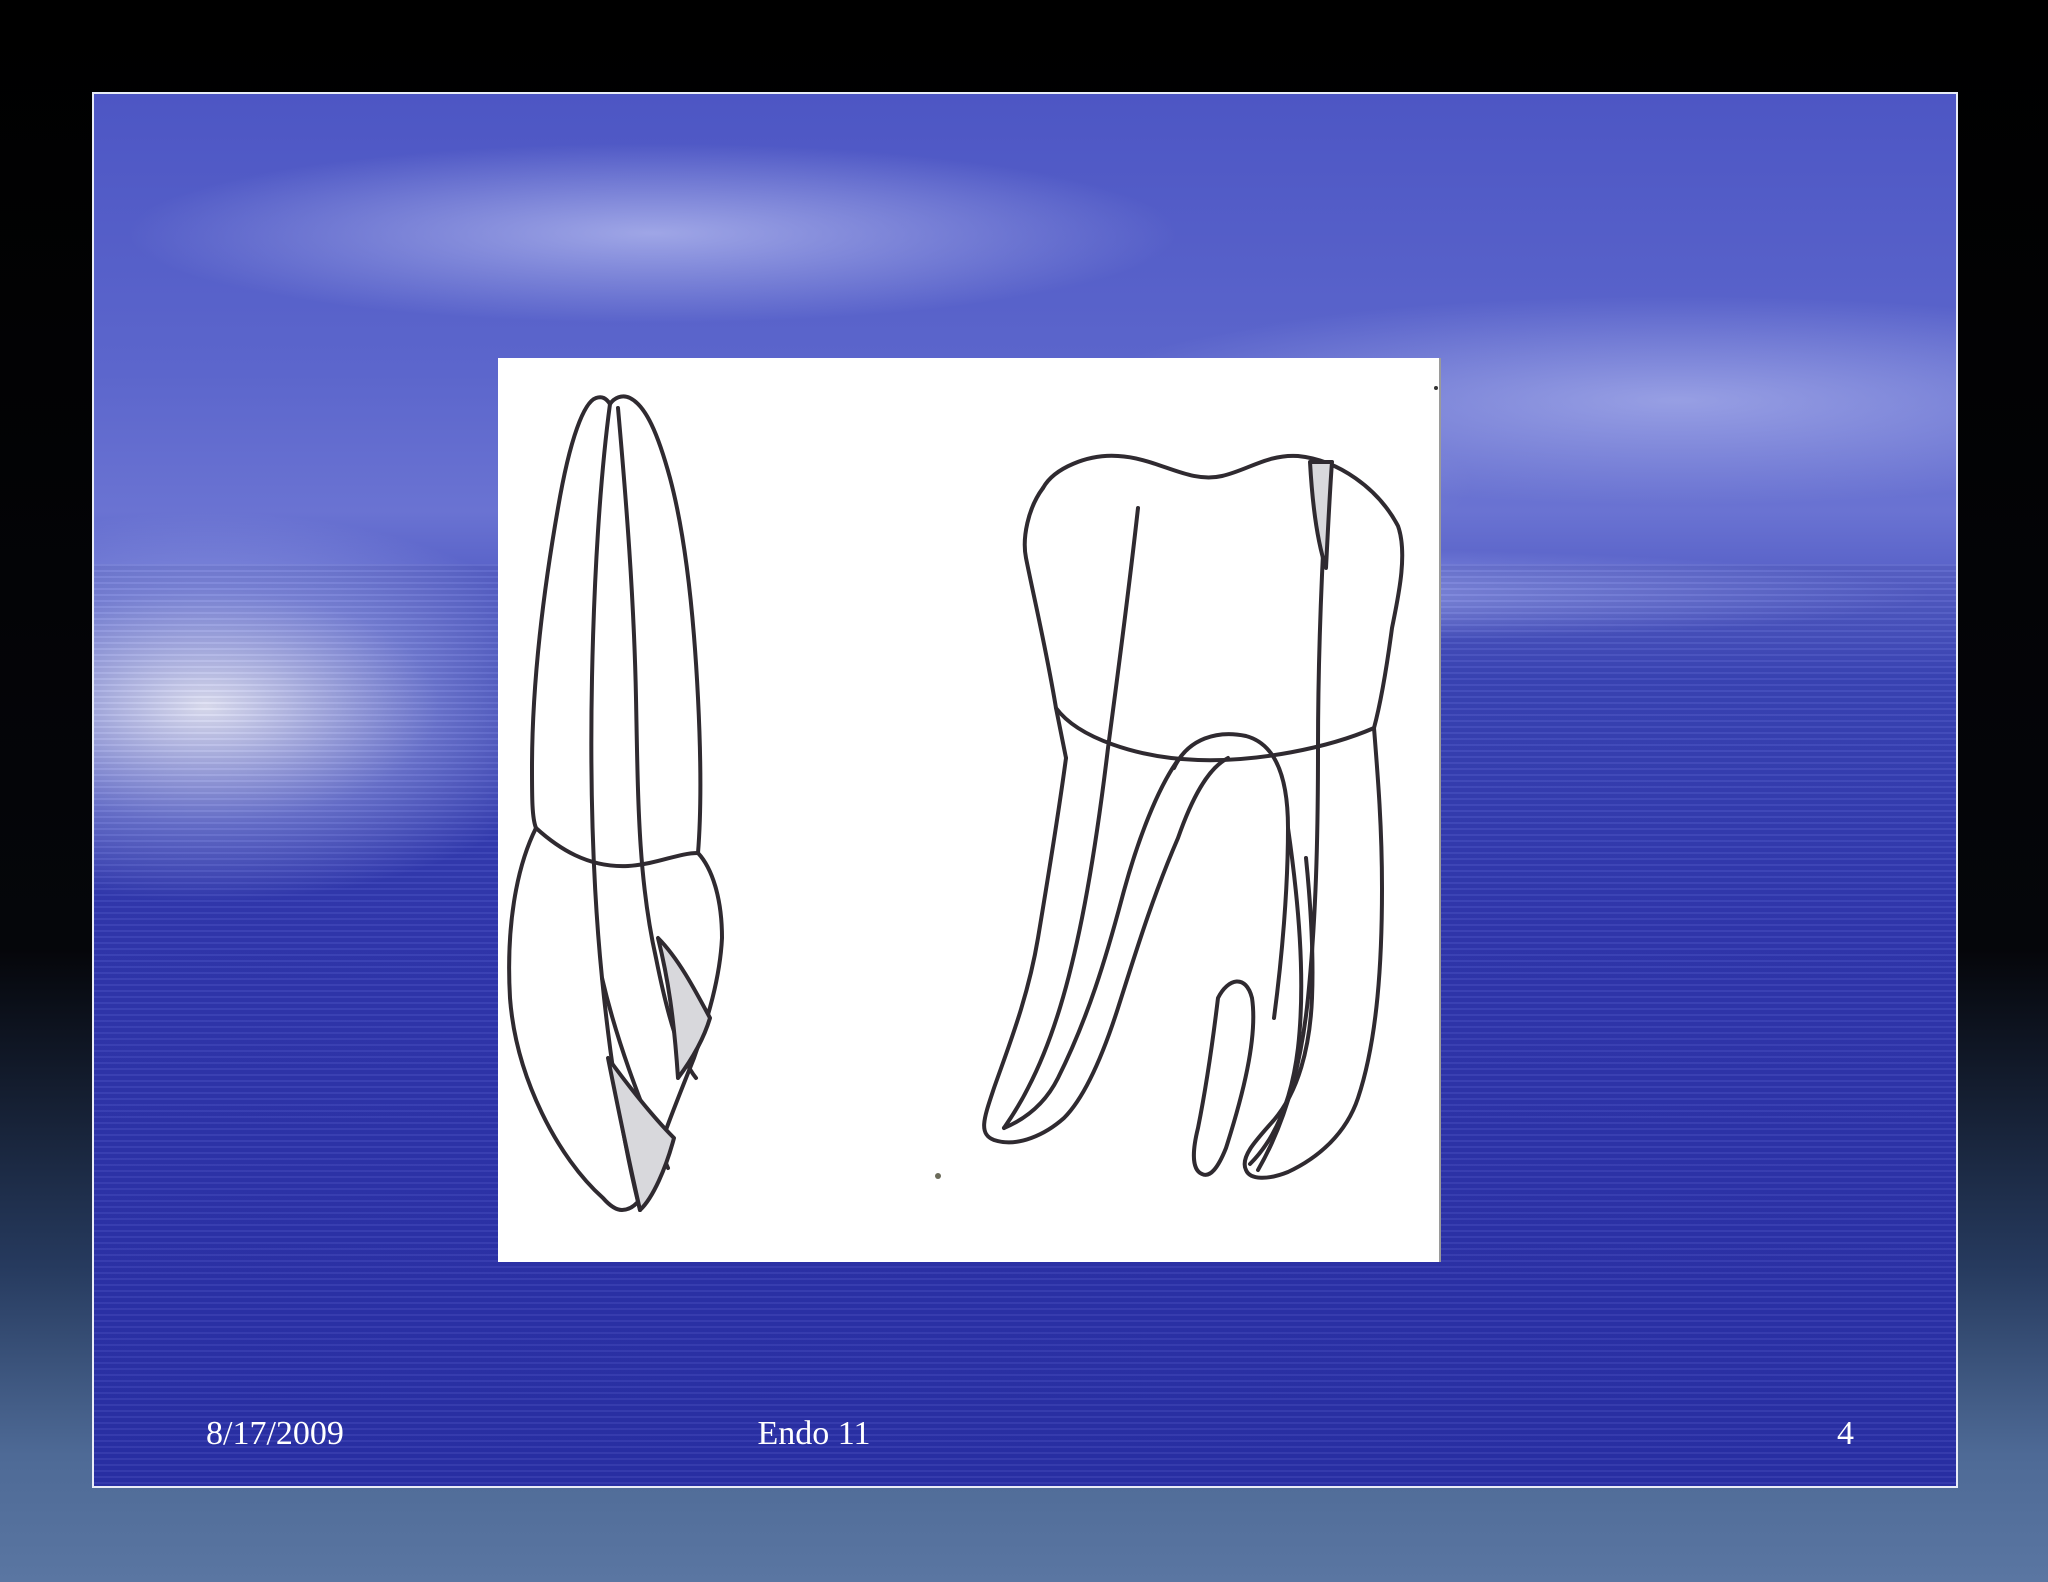 Image resolution: width=2048 pixels, height=1582 pixels. I want to click on footer-title: Endo 11, so click(814, 1433).